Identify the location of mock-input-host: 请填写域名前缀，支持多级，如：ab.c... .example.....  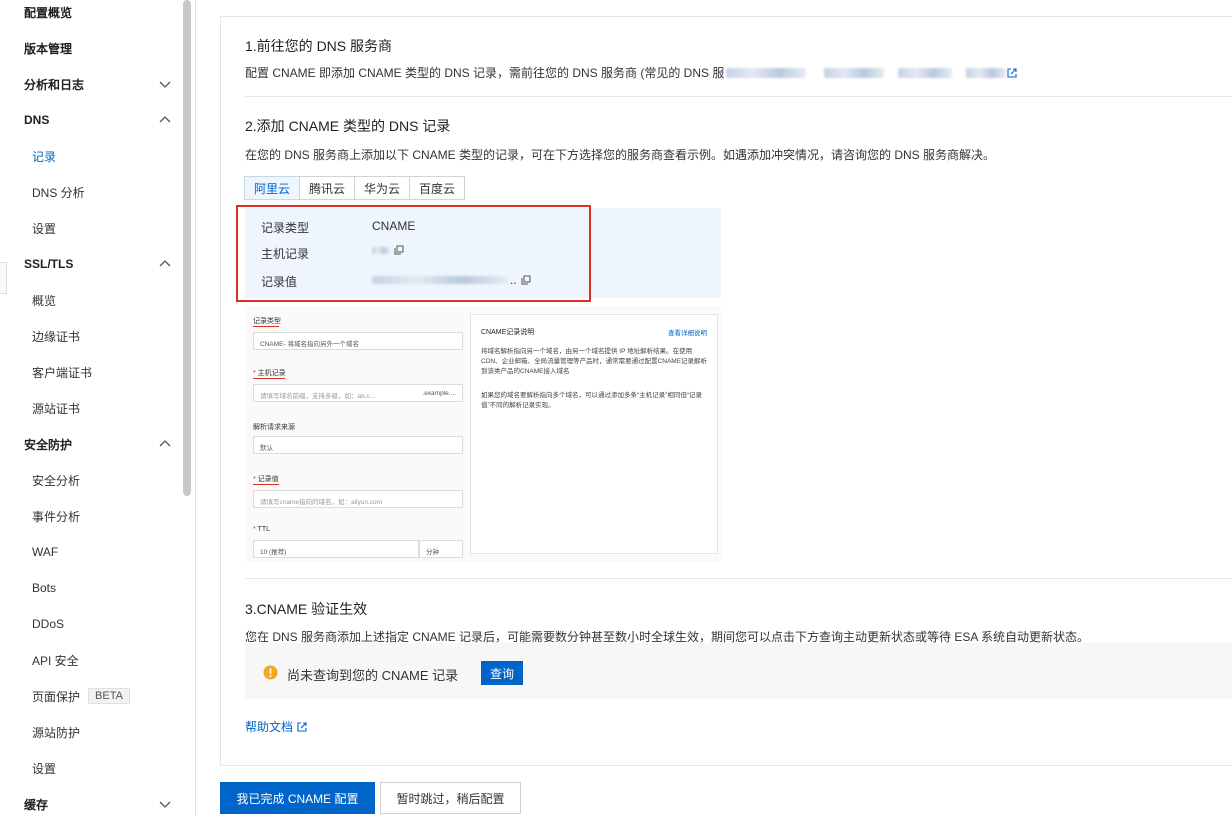
(358, 393).